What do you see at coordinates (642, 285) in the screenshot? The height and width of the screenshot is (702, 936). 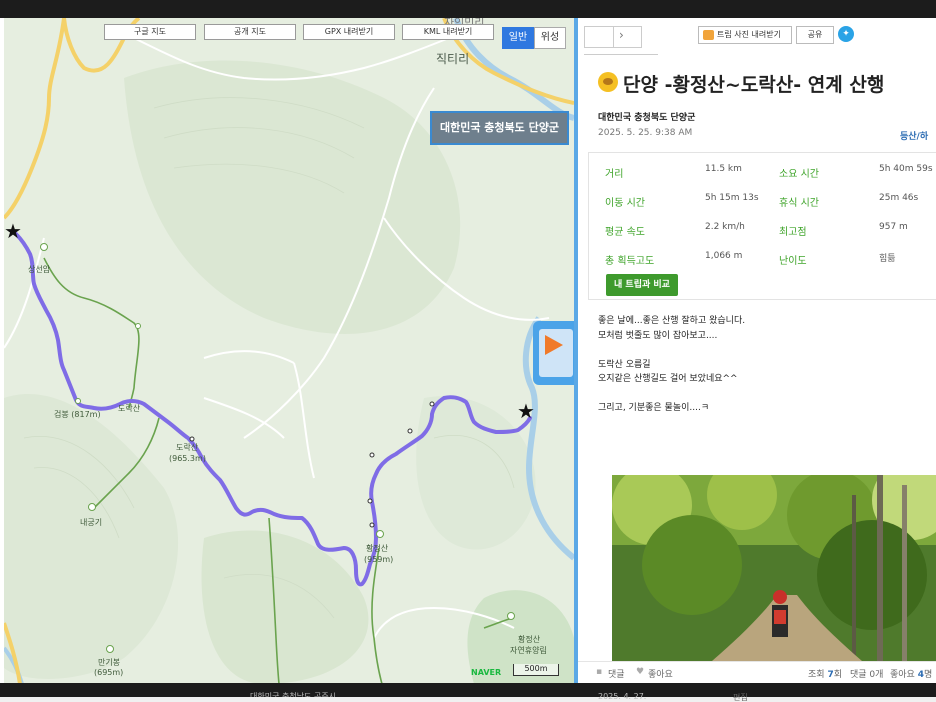 I see `compare-trip-button: 내 트립과 비교` at bounding box center [642, 285].